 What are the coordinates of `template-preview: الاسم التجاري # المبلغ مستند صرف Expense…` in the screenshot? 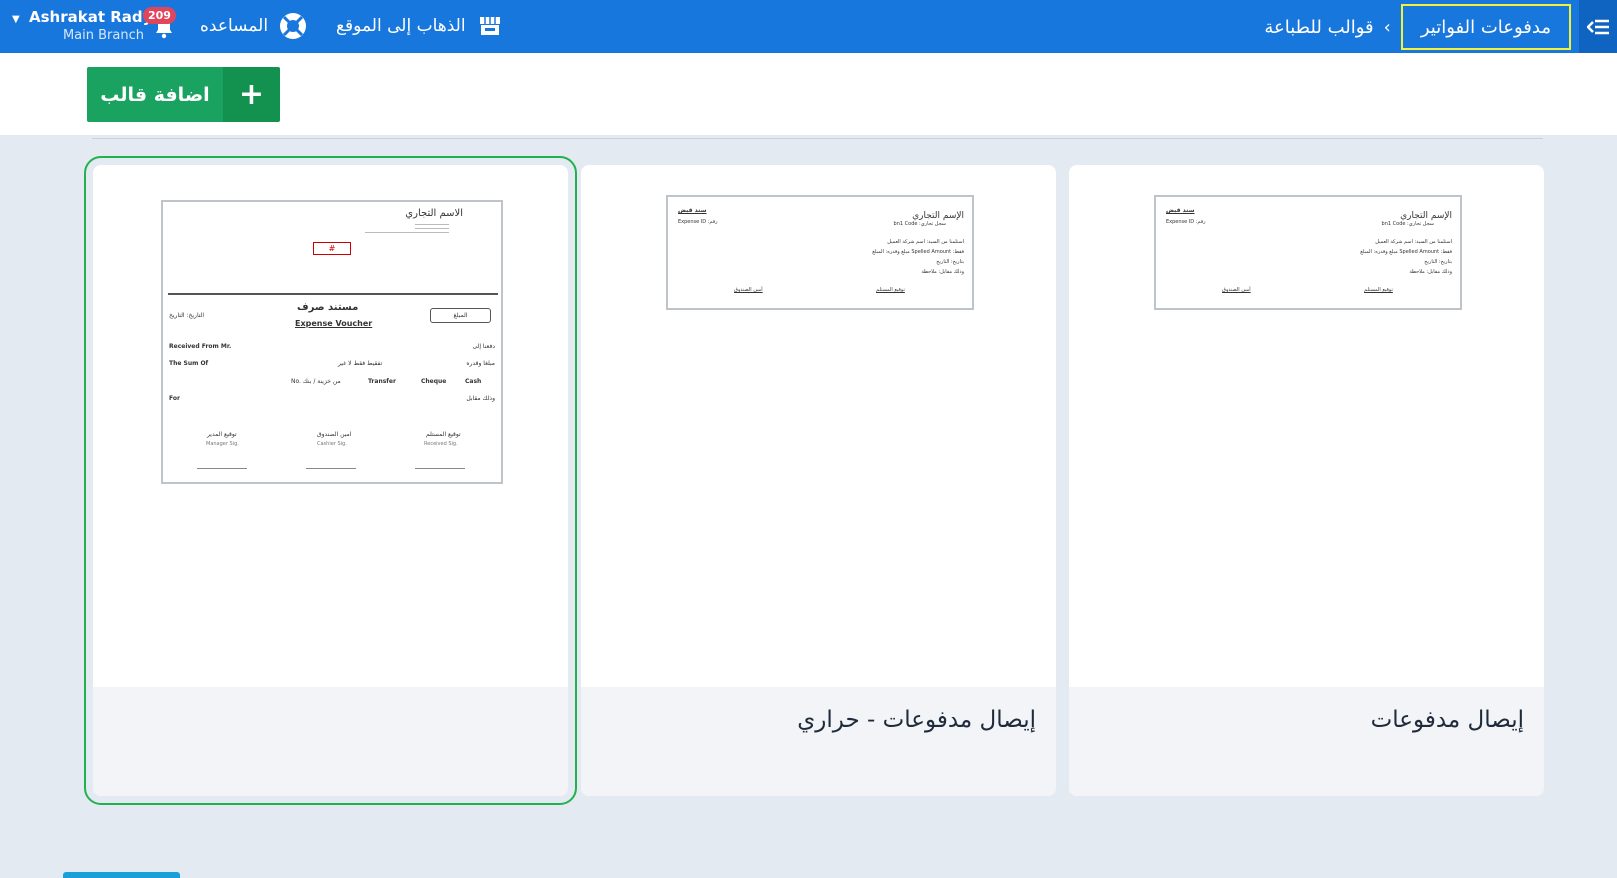 It's located at (332, 342).